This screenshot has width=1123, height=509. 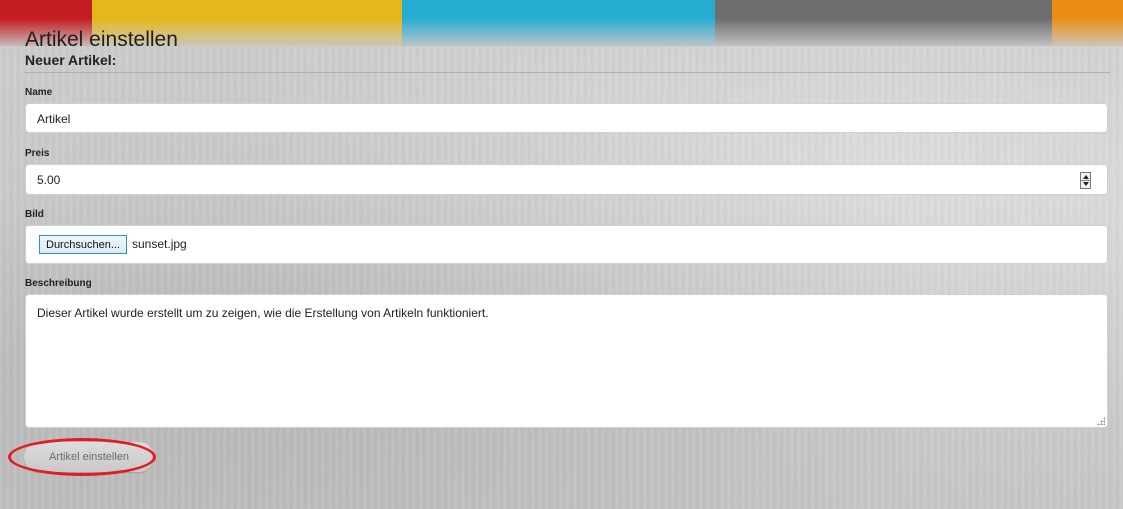 What do you see at coordinates (566, 118) in the screenshot?
I see `name-input: Artikel` at bounding box center [566, 118].